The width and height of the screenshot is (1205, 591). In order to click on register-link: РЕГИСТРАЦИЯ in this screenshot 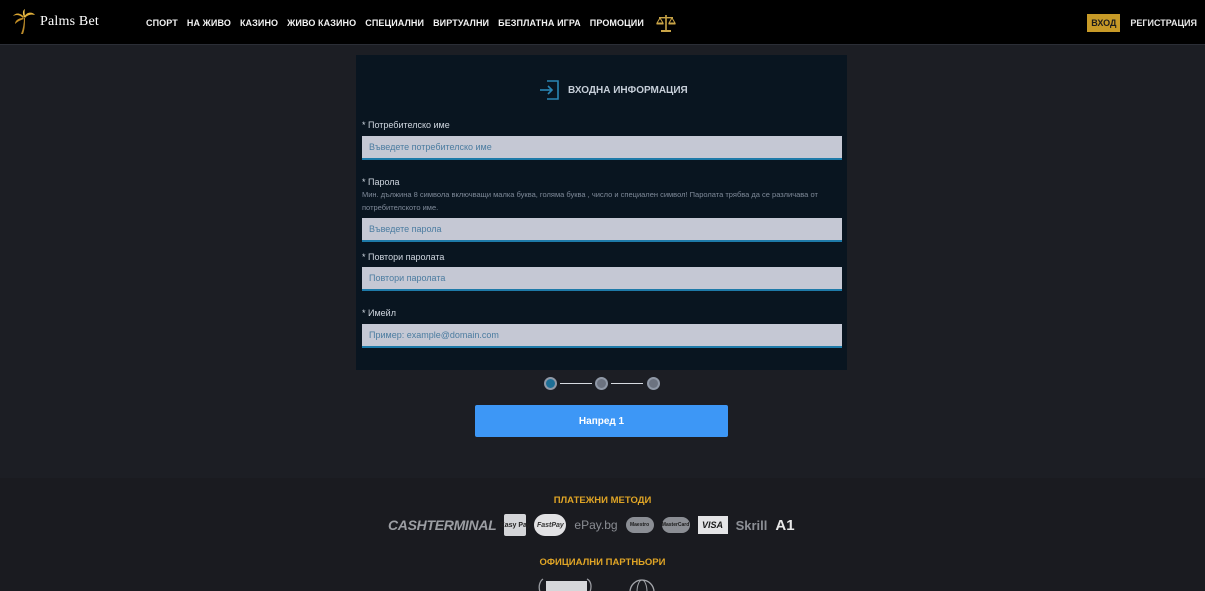, I will do `click(1163, 23)`.